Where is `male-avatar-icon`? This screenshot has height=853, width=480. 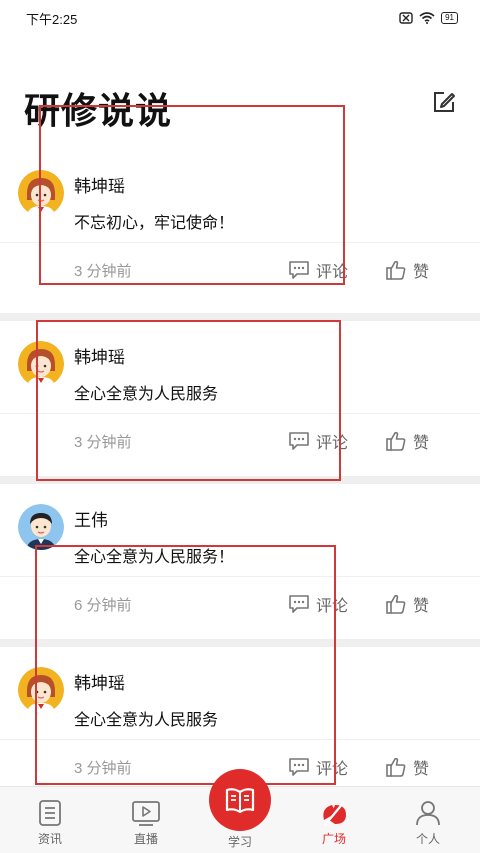
male-avatar-icon is located at coordinates (41, 527).